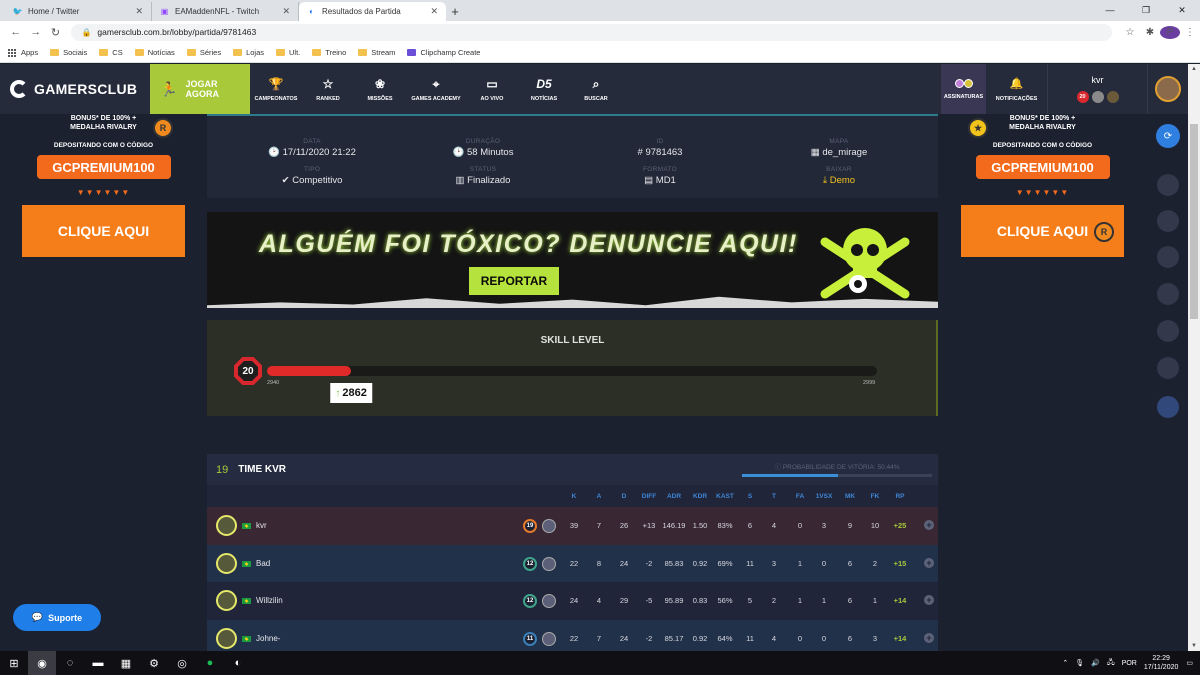 The width and height of the screenshot is (1200, 675). I want to click on browser-tab-active: ◐ Resultados da Partida ✕, so click(372, 11).